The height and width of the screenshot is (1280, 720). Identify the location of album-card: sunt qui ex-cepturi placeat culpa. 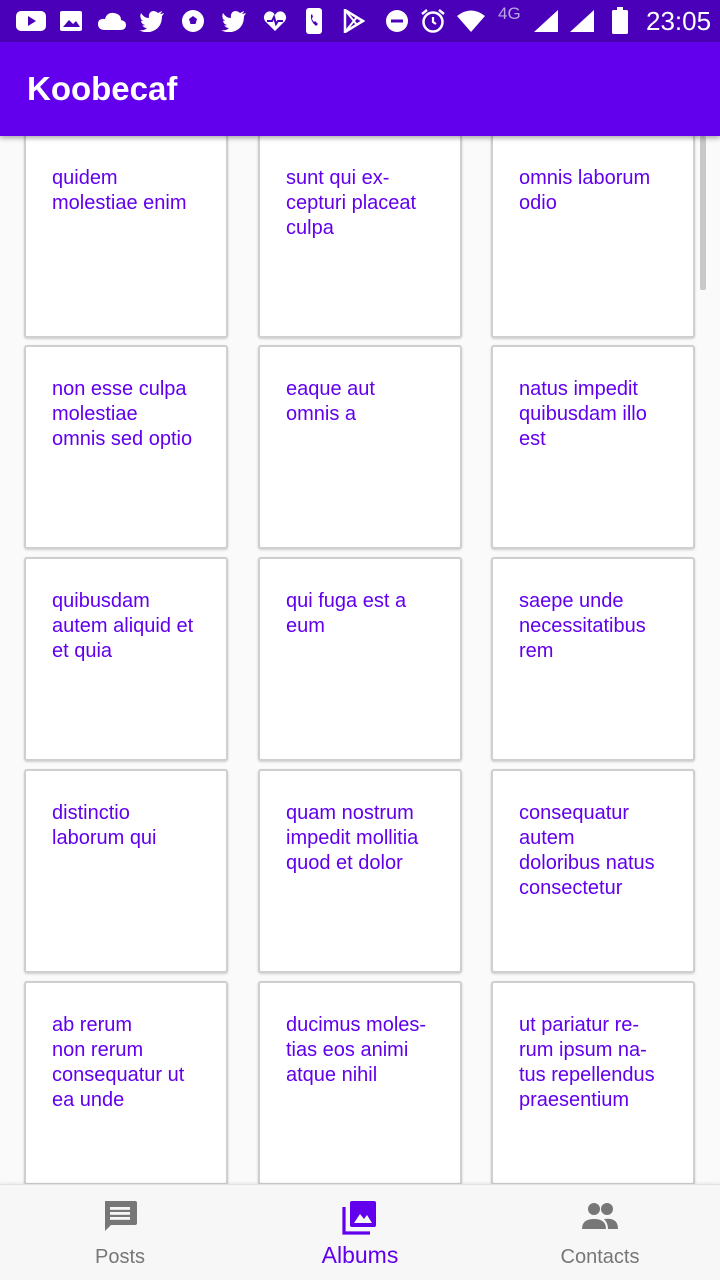
(360, 237).